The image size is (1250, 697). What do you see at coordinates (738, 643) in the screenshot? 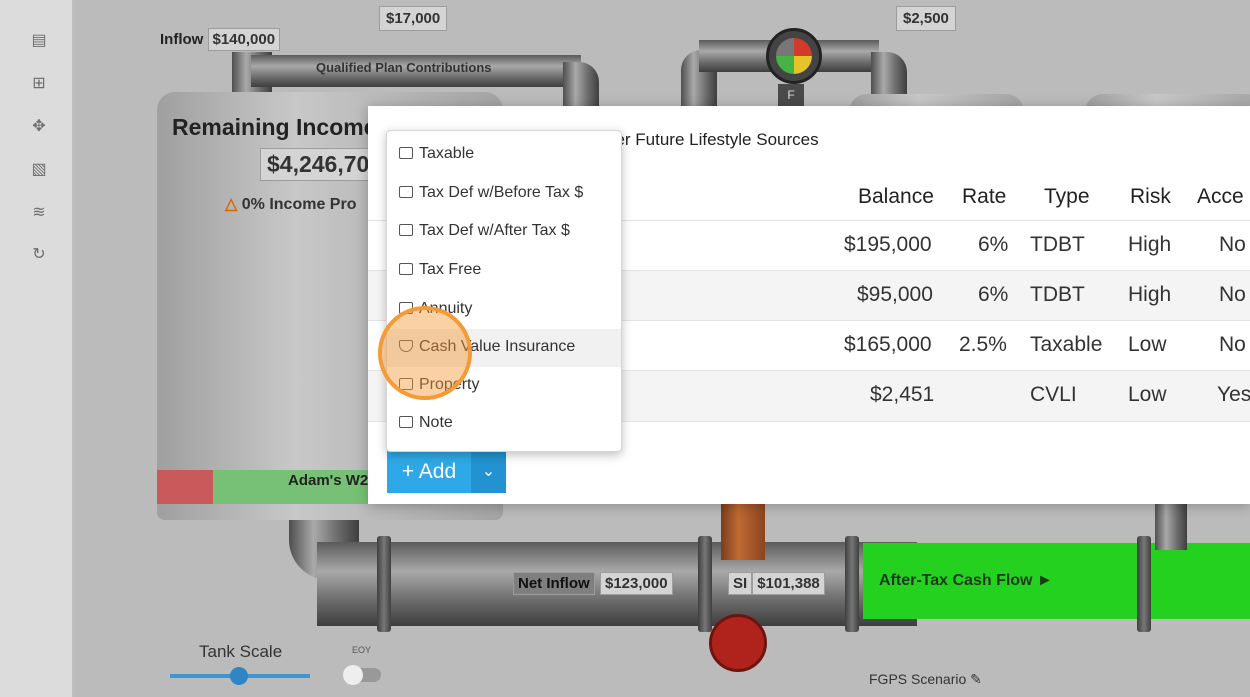
I see `valve-icon` at bounding box center [738, 643].